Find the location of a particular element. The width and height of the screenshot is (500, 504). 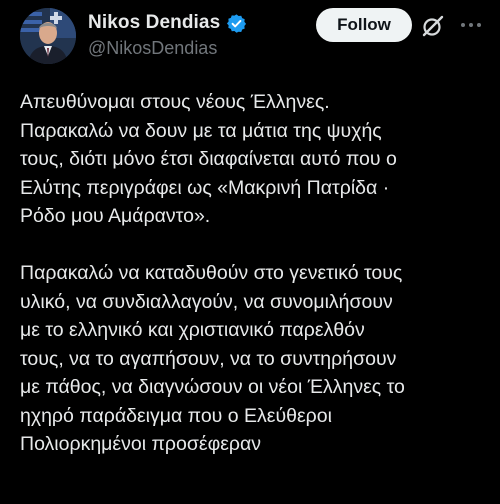

verified-badge-icon is located at coordinates (236, 23).